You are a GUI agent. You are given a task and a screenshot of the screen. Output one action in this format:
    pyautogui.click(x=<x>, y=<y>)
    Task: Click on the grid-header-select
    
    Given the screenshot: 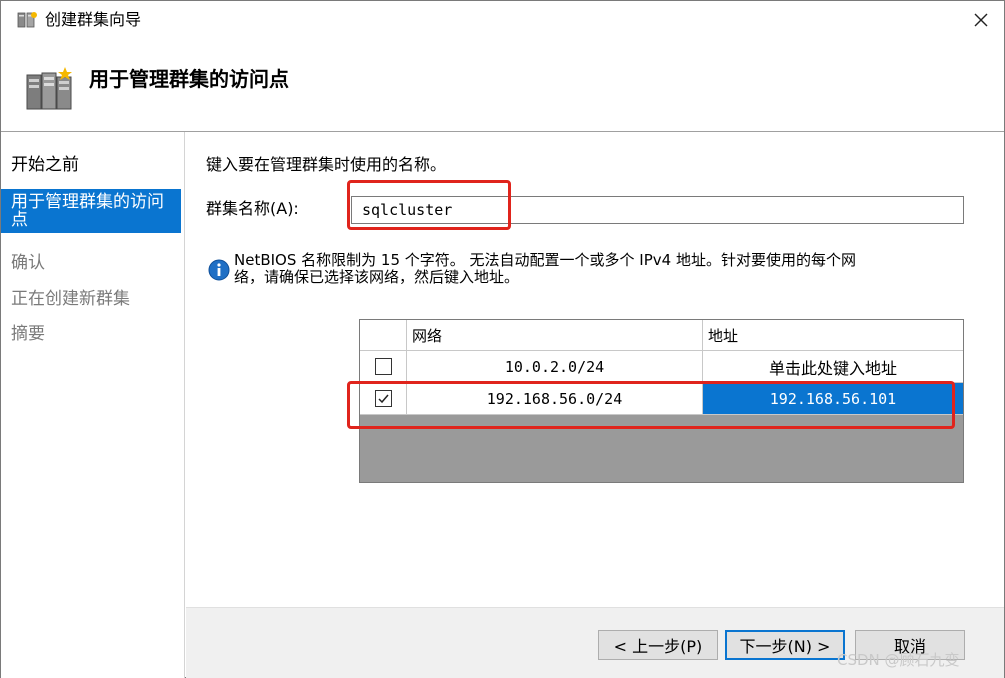 What is the action you would take?
    pyautogui.click(x=383, y=335)
    